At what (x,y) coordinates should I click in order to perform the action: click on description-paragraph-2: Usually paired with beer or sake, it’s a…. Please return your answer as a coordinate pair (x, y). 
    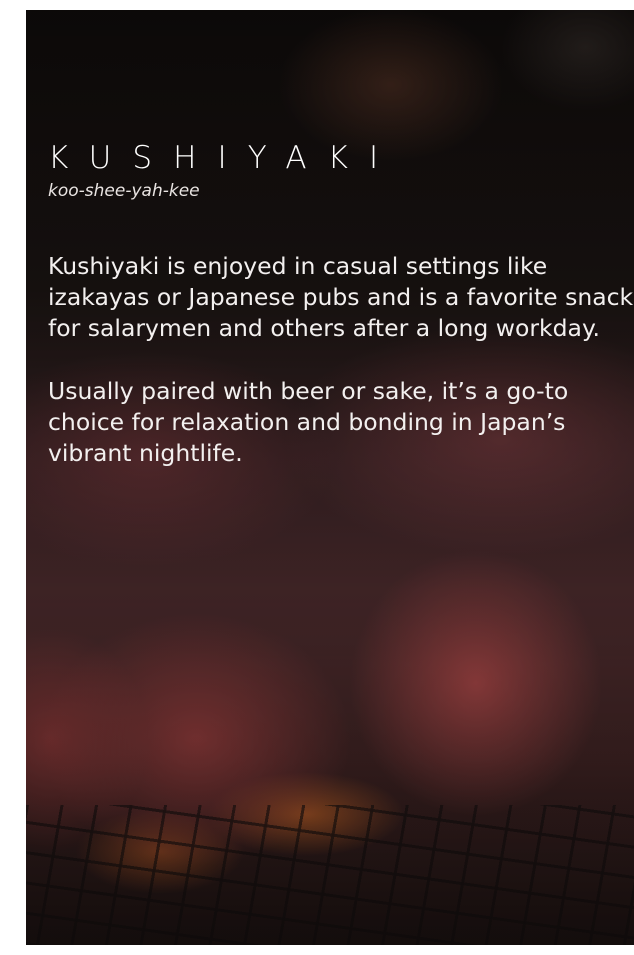
    Looking at the image, I should click on (308, 422).